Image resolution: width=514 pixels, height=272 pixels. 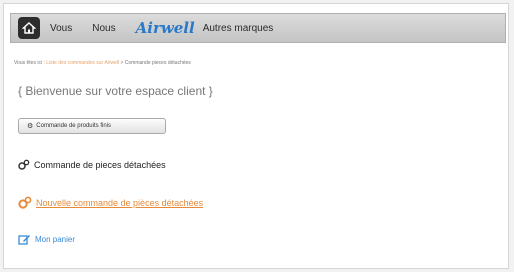 I want to click on new-parts-order-label: Nouvelle commande de pièces détachées, so click(x=120, y=203).